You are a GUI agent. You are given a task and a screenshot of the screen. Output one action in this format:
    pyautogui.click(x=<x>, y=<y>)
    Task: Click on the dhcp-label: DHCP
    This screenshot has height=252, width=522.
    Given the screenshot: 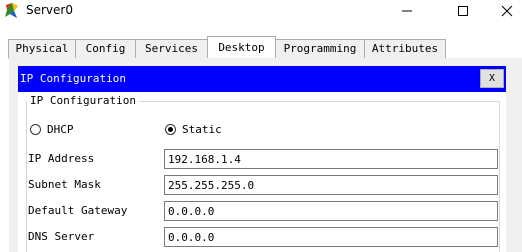 What is the action you would take?
    pyautogui.click(x=60, y=129)
    